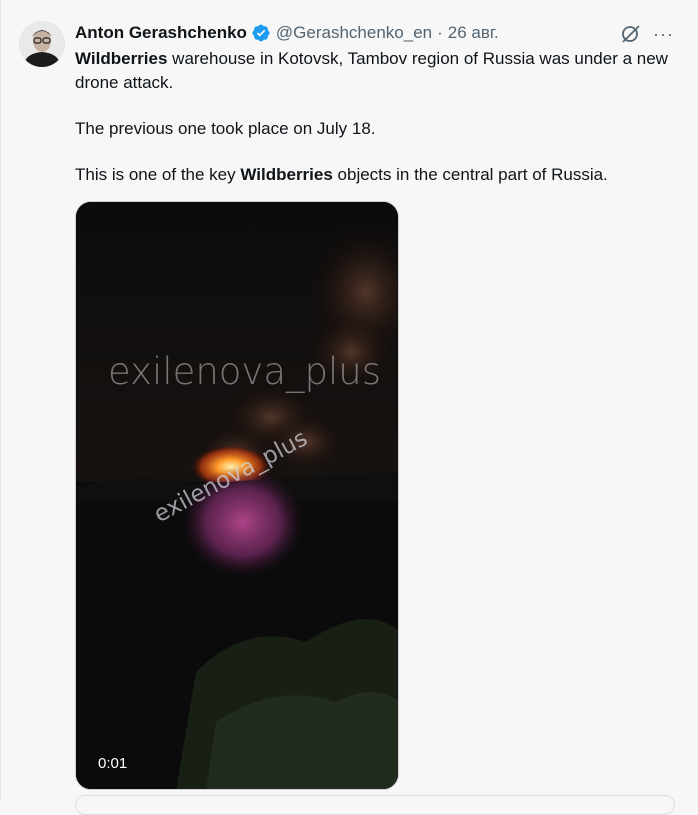 The height and width of the screenshot is (815, 698). What do you see at coordinates (225, 128) in the screenshot?
I see `tweet-paragraph-2: The previous one took place on July 18.` at bounding box center [225, 128].